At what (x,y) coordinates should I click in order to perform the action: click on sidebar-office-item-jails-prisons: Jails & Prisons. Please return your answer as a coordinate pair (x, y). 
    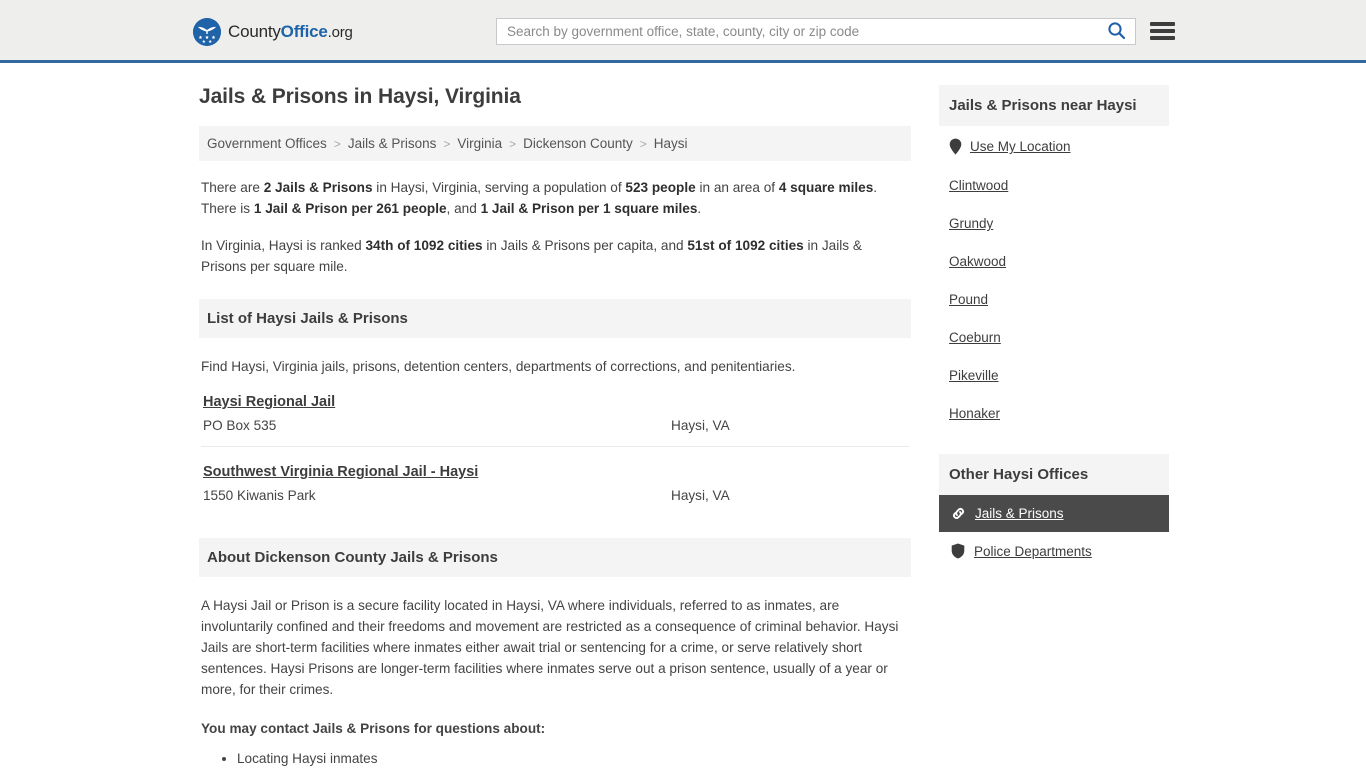
    Looking at the image, I should click on (1054, 513).